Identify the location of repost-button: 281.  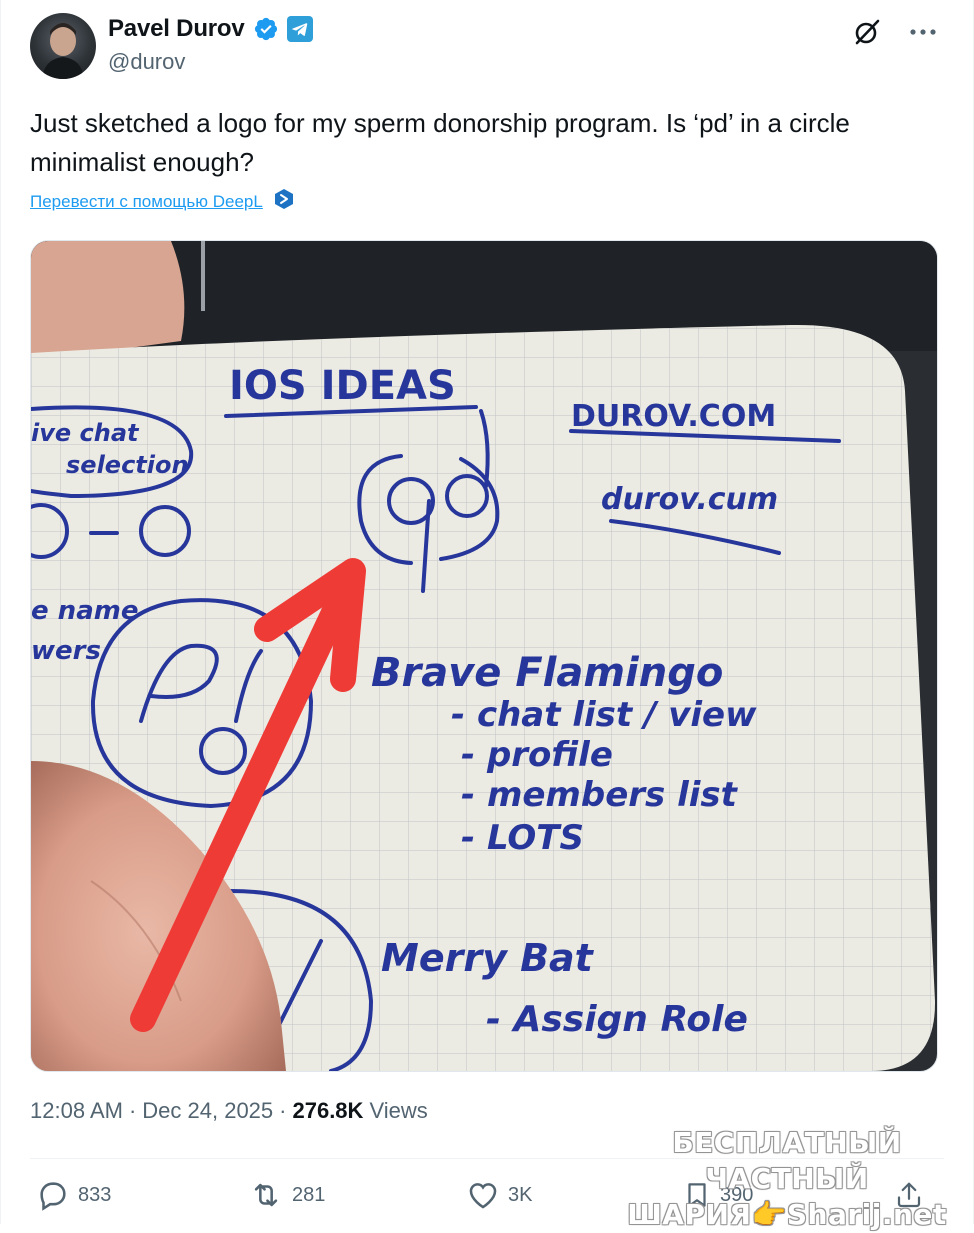
(286, 1195).